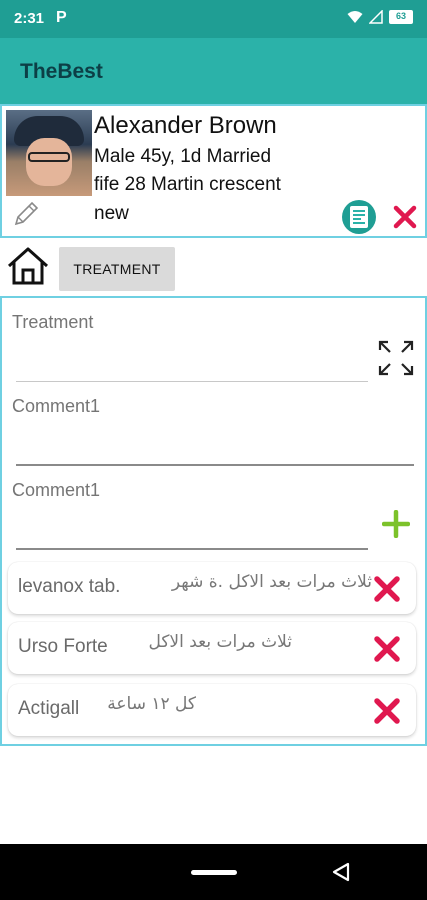  What do you see at coordinates (49, 708) in the screenshot?
I see `medication-name: Actigall` at bounding box center [49, 708].